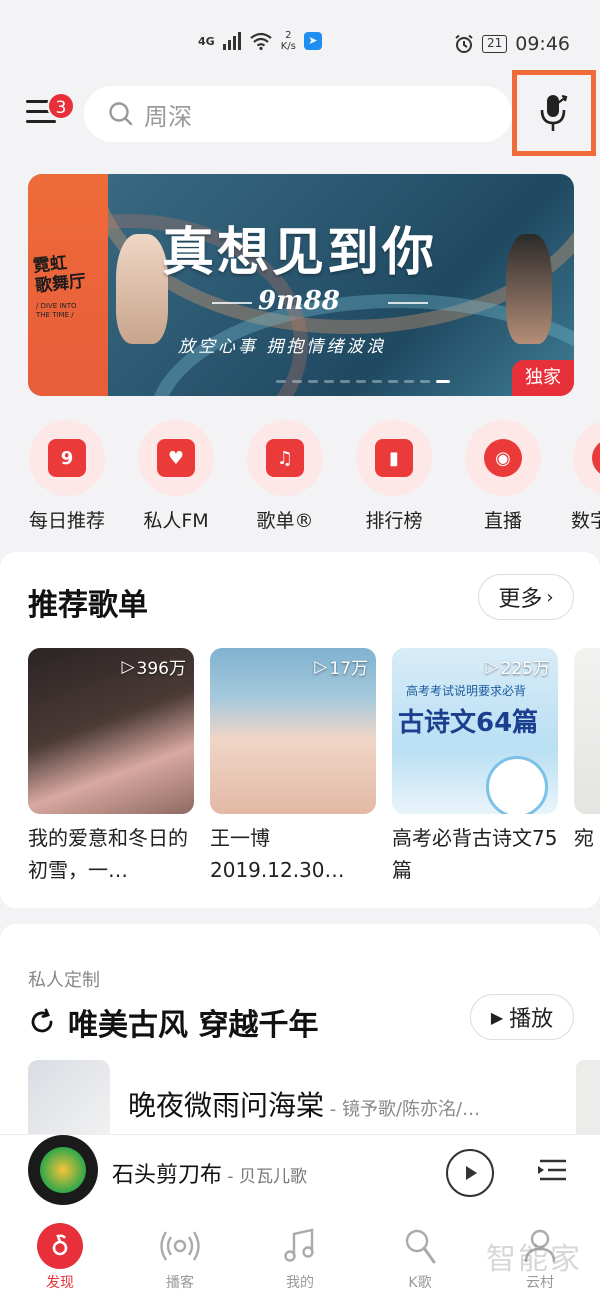 This screenshot has width=600, height=1300. I want to click on status-bar: 4G 2 K/s ➤ 21 09:46, so click(300, 35).